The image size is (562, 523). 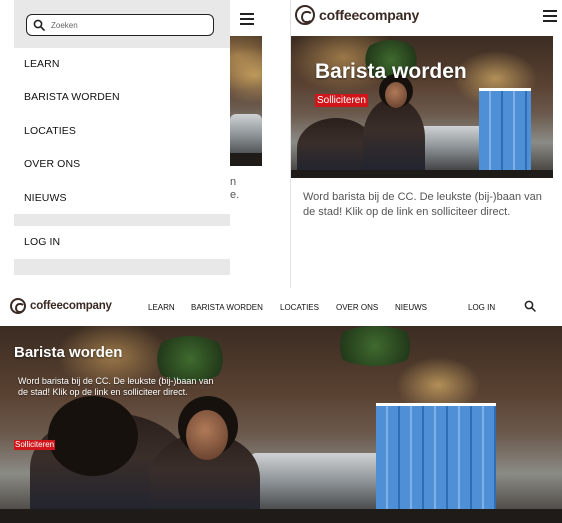 What do you see at coordinates (235, 188) in the screenshot?
I see `description-behind-menu: n e.` at bounding box center [235, 188].